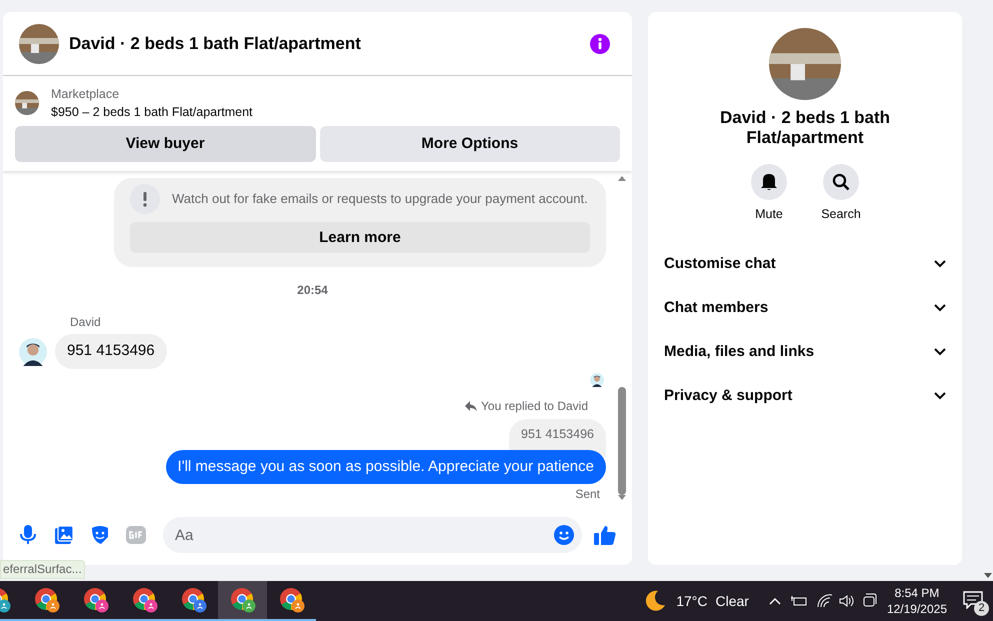 The width and height of the screenshot is (993, 621). What do you see at coordinates (39, 44) in the screenshot?
I see `listing-photo` at bounding box center [39, 44].